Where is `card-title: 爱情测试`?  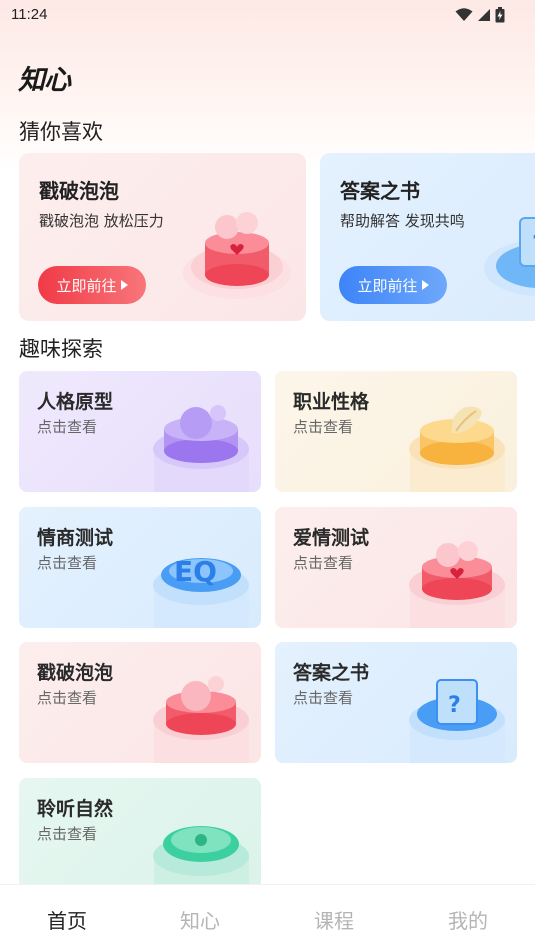
card-title: 爱情测试 is located at coordinates (331, 538).